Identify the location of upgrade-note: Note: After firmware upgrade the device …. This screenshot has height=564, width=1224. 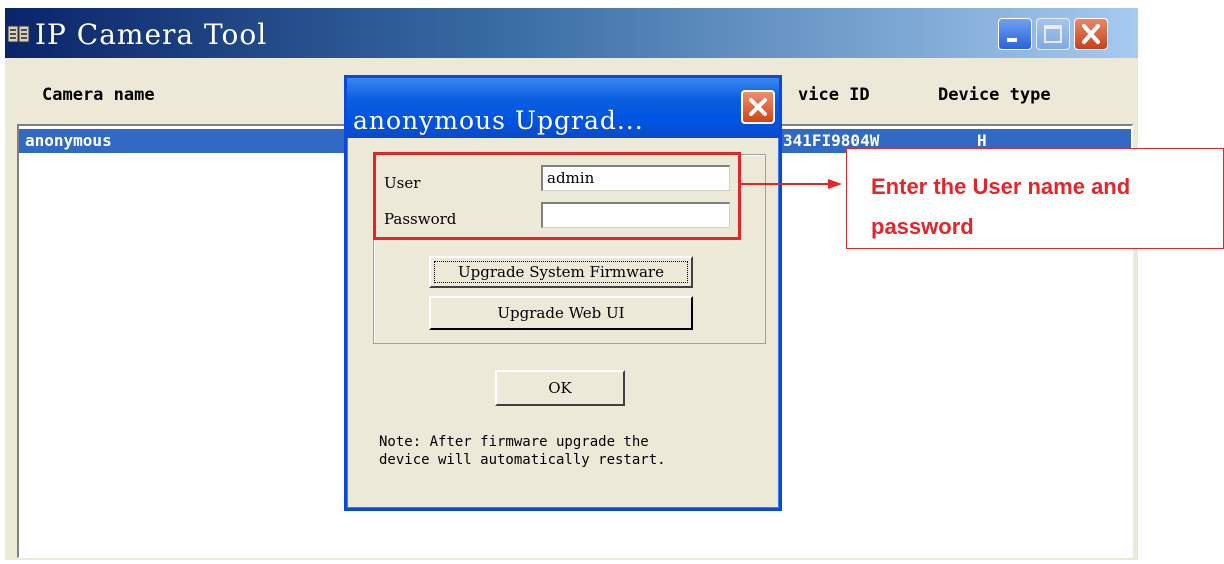
(522, 451).